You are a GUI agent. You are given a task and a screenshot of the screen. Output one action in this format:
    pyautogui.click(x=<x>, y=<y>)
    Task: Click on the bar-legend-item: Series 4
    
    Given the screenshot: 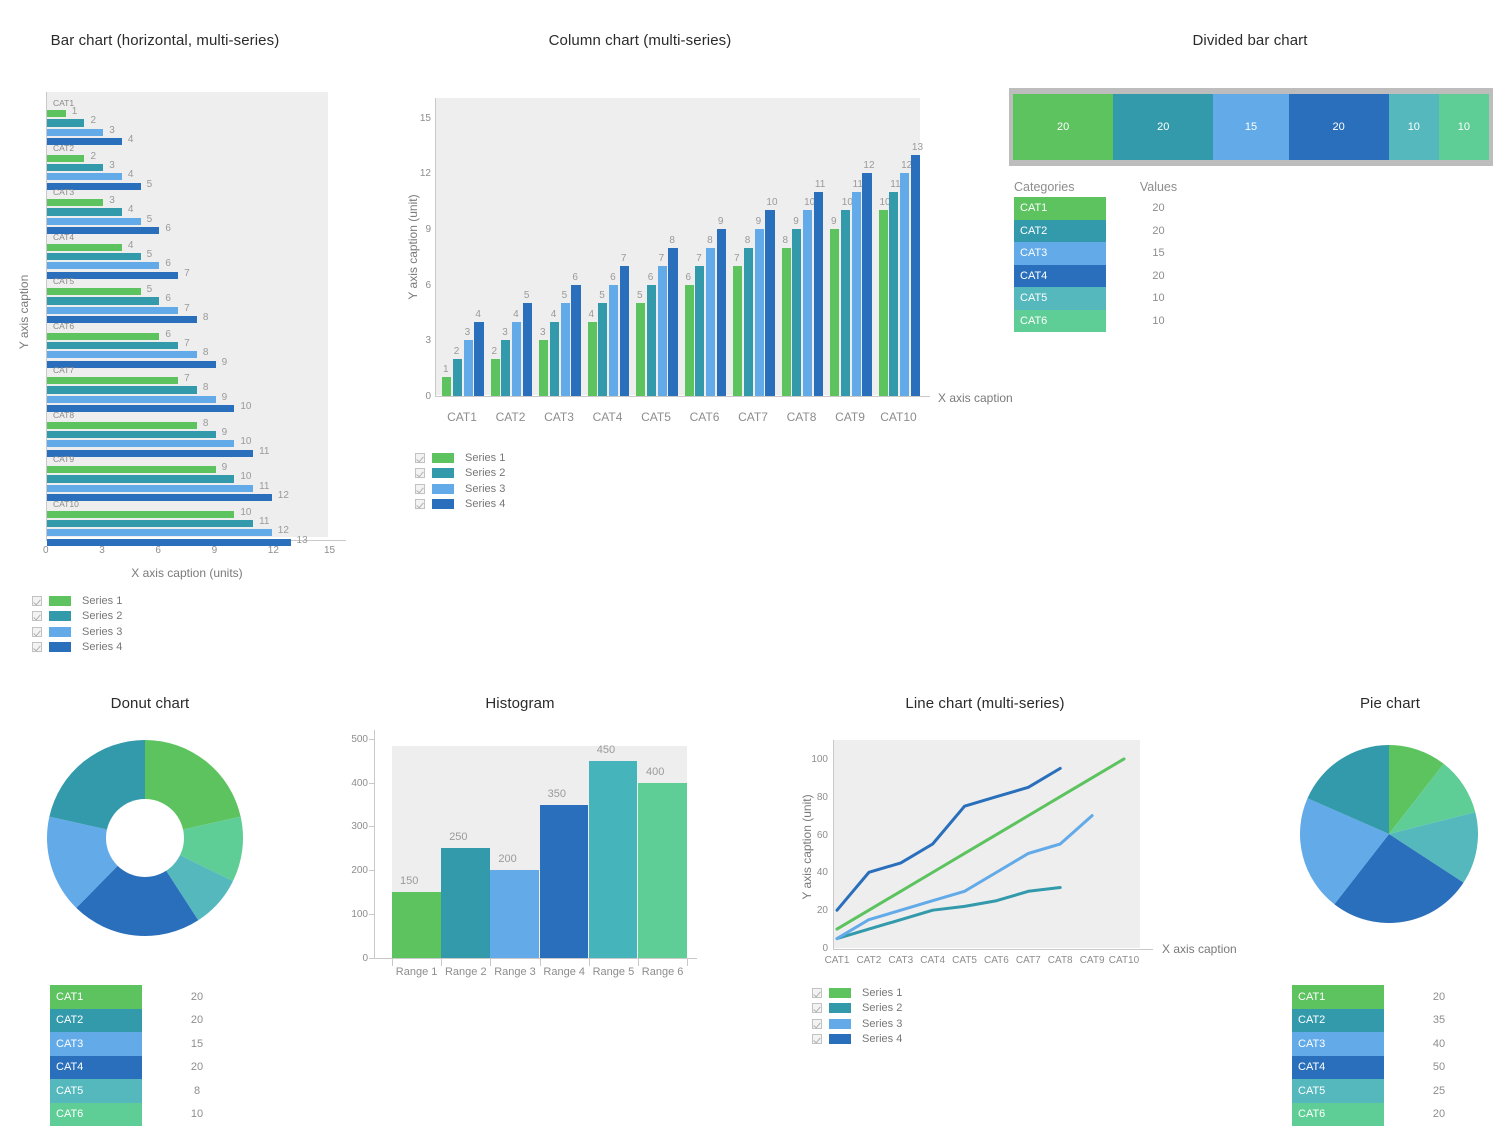 What is the action you would take?
    pyautogui.click(x=77, y=648)
    